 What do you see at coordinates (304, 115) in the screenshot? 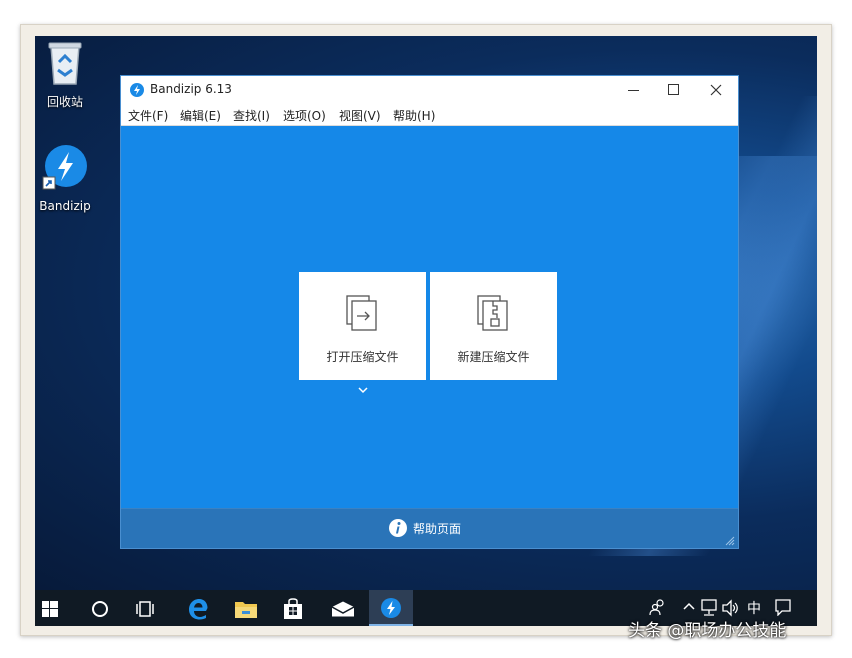
I see `menu-options: 选项(O)` at bounding box center [304, 115].